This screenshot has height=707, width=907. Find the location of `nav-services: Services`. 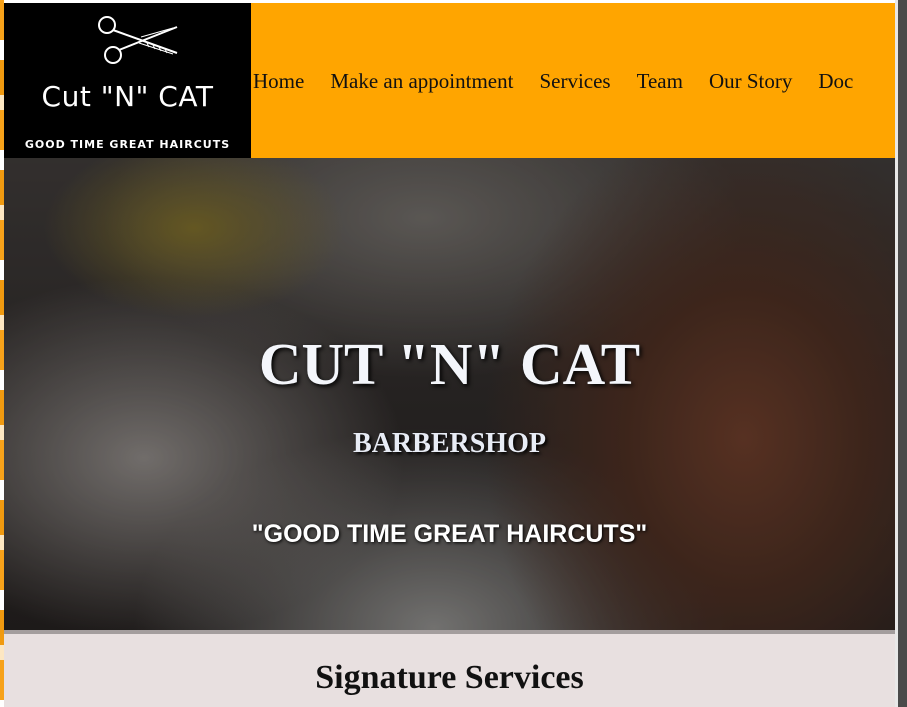

nav-services: Services is located at coordinates (574, 81).